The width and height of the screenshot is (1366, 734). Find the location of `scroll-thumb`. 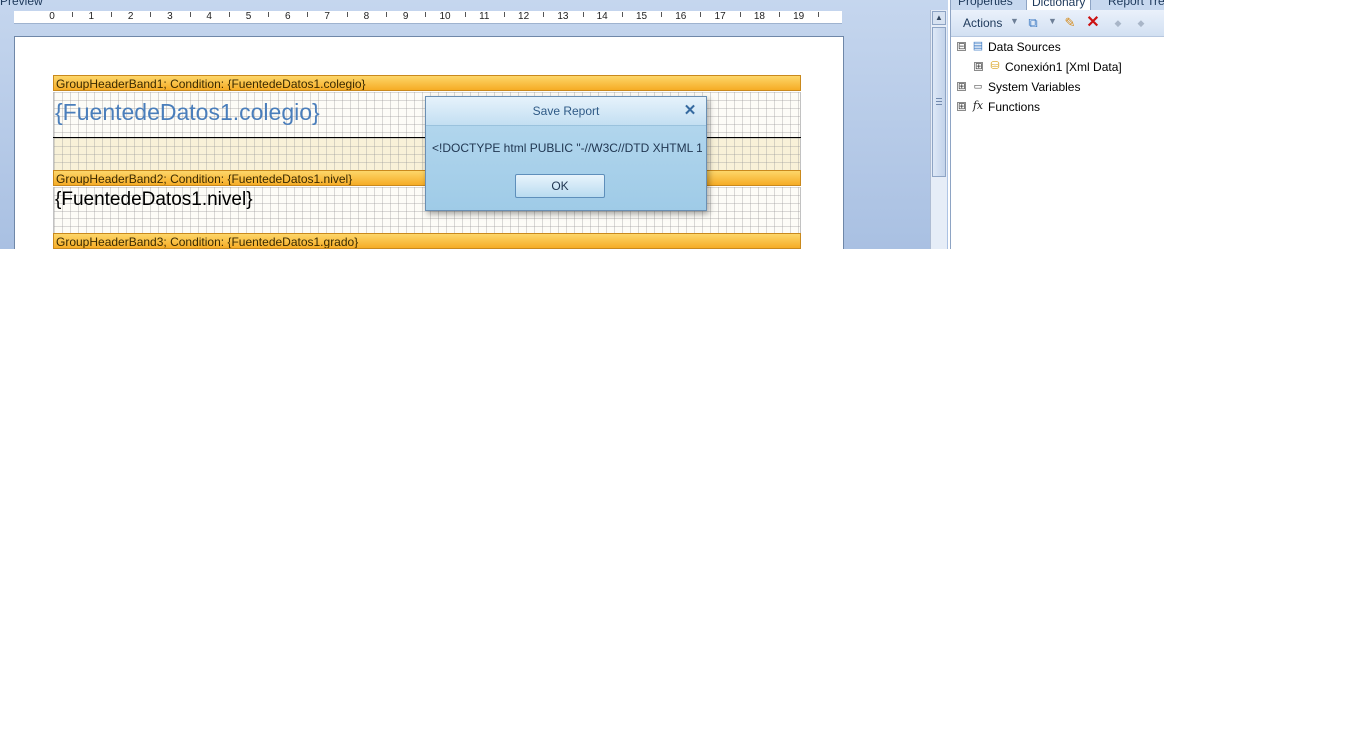

scroll-thumb is located at coordinates (939, 102).